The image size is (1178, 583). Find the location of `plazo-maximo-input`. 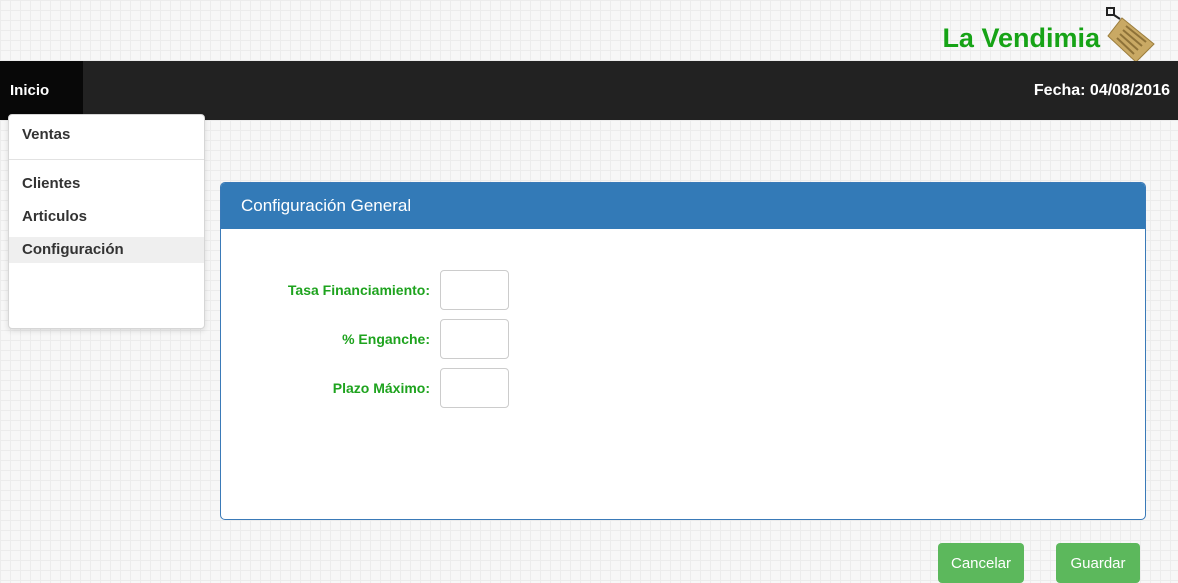

plazo-maximo-input is located at coordinates (474, 388).